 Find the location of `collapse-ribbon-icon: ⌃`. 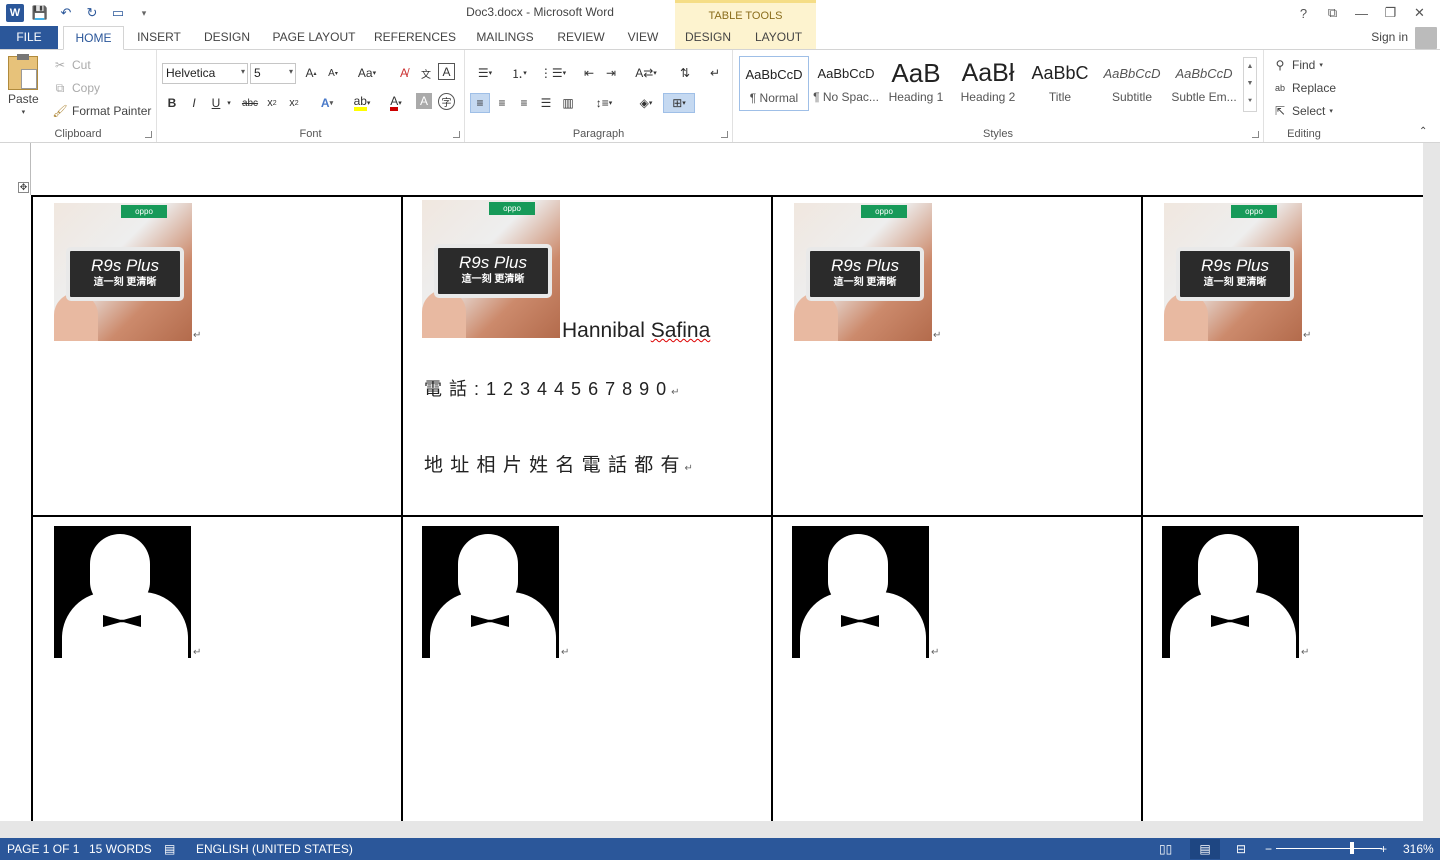

collapse-ribbon-icon: ⌃ is located at coordinates (1423, 131).